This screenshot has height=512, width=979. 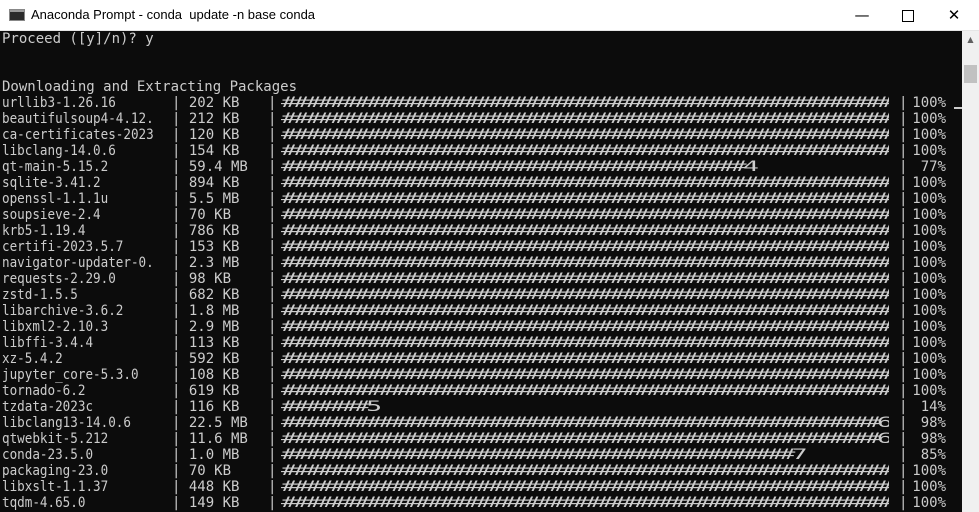 I want to click on package-size: 120 KB, so click(x=206, y=135).